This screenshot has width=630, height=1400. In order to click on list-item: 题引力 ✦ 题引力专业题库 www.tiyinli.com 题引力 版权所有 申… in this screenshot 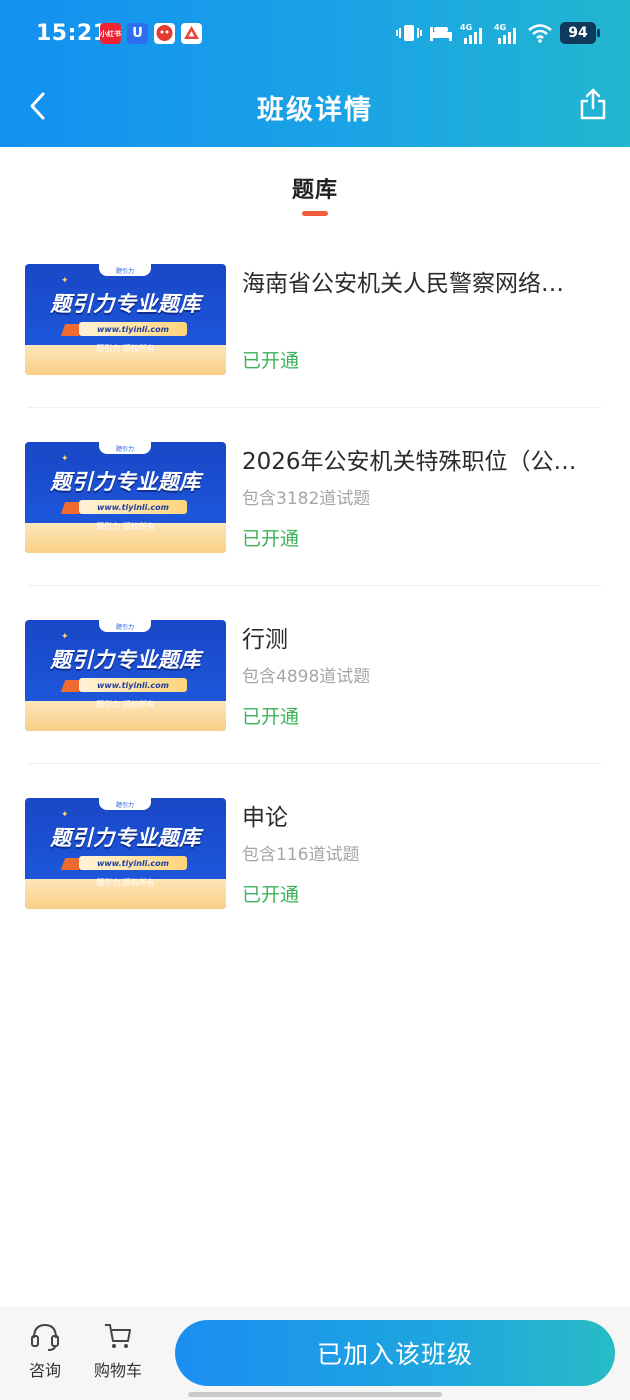, I will do `click(315, 885)`.